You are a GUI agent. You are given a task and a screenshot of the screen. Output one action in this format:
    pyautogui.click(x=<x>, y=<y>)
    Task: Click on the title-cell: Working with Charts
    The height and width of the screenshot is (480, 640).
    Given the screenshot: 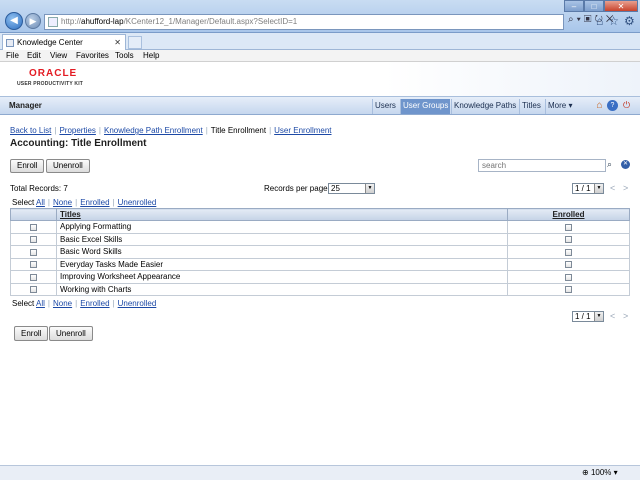 What is the action you would take?
    pyautogui.click(x=282, y=289)
    